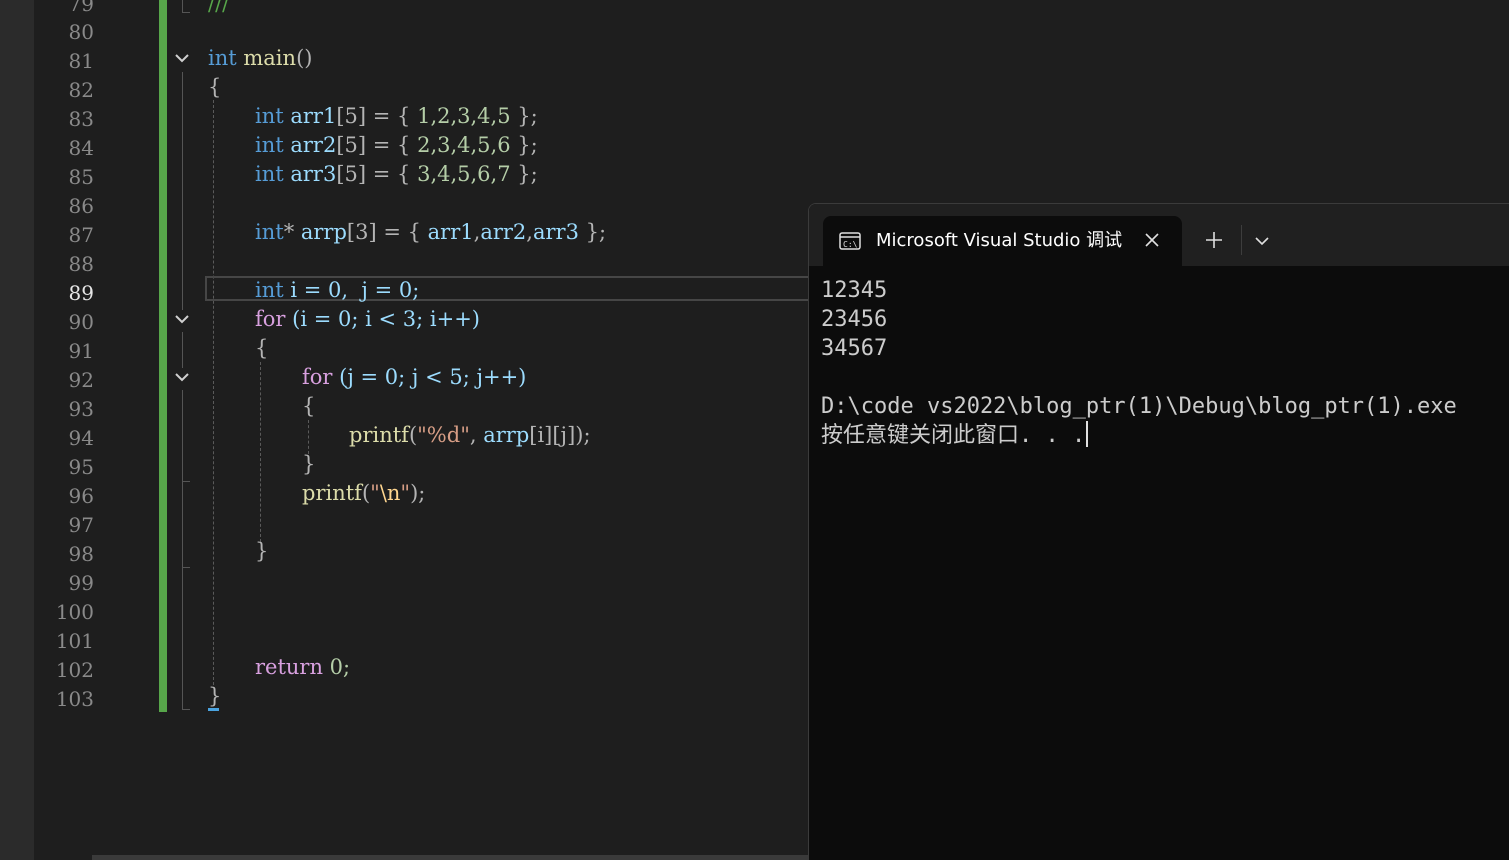 Image resolution: width=1509 pixels, height=860 pixels. What do you see at coordinates (81, 554) in the screenshot?
I see `line-number: 98` at bounding box center [81, 554].